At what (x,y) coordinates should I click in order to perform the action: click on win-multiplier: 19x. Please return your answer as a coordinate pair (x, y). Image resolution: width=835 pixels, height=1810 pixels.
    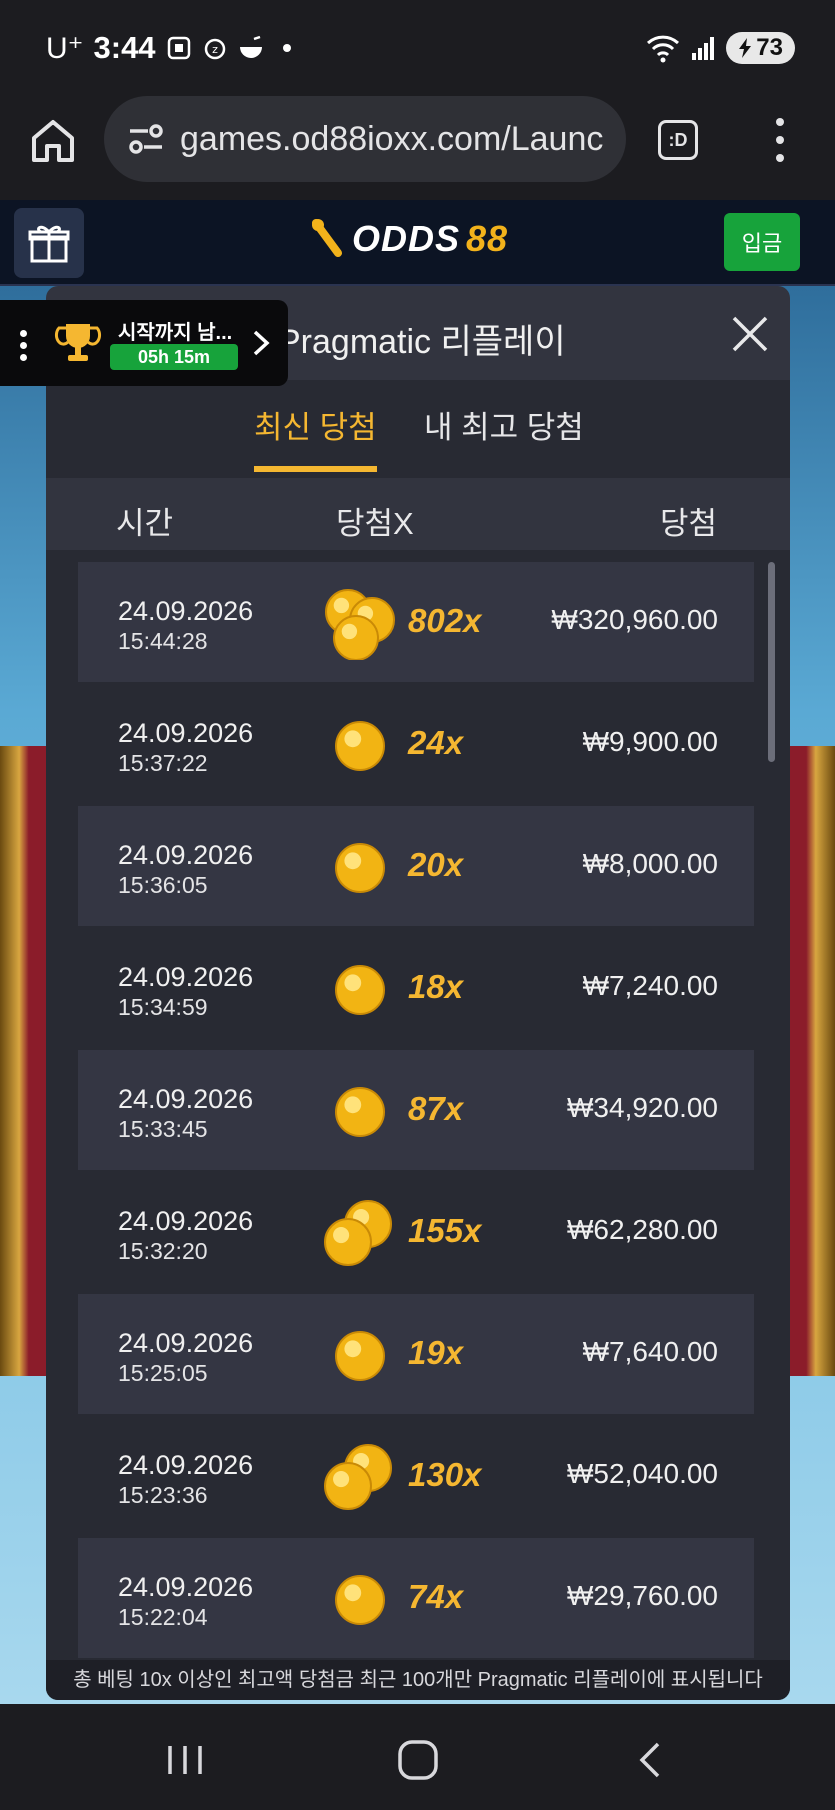
    Looking at the image, I should click on (436, 1352).